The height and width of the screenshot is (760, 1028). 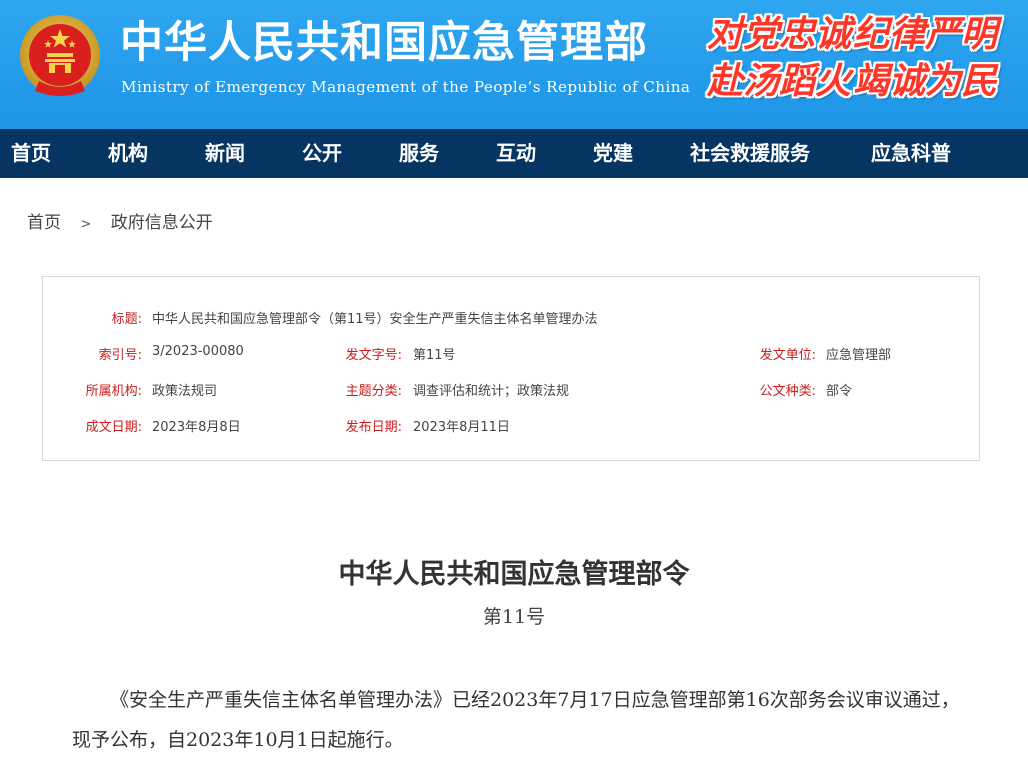 What do you see at coordinates (198, 351) in the screenshot?
I see `meta-index-value: 3/2023-00080` at bounding box center [198, 351].